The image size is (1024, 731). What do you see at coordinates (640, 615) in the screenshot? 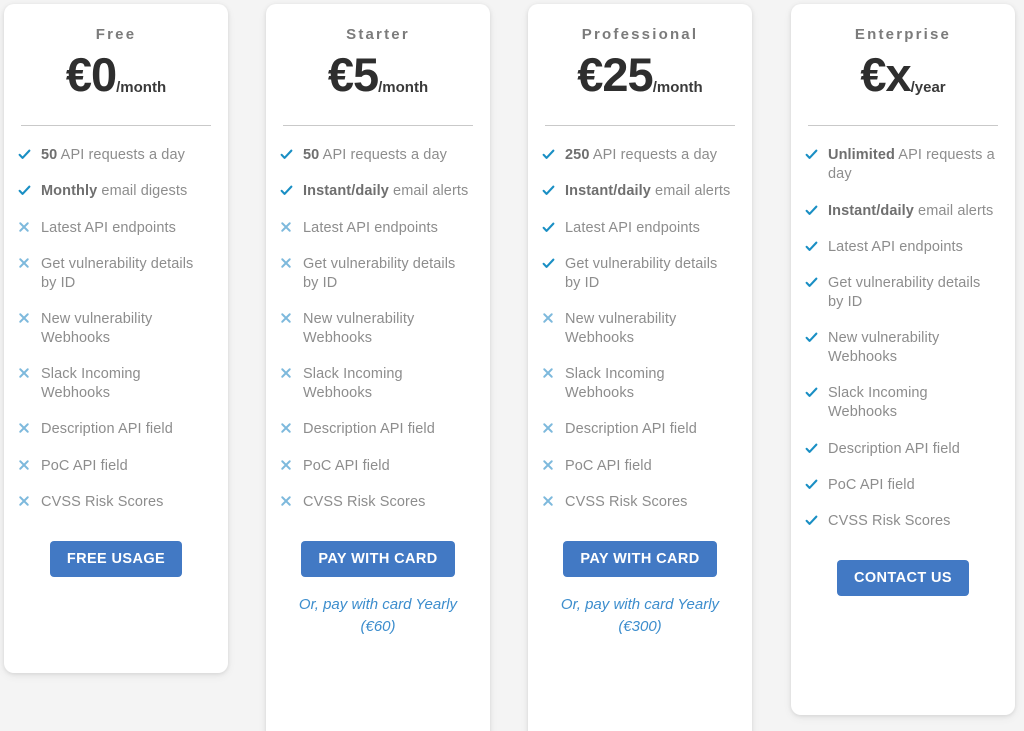
I see `yearly-payment-link: Or, pay with card Yearly (€300)` at bounding box center [640, 615].